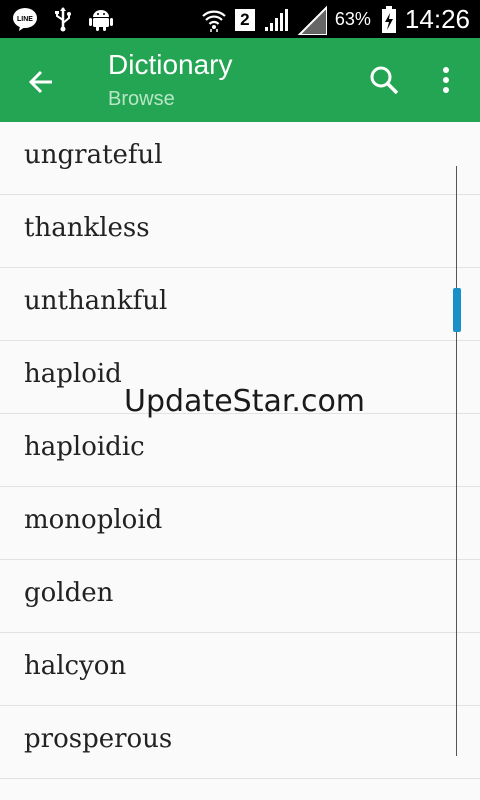 The width and height of the screenshot is (480, 800). What do you see at coordinates (312, 20) in the screenshot?
I see `signal-empty-icon` at bounding box center [312, 20].